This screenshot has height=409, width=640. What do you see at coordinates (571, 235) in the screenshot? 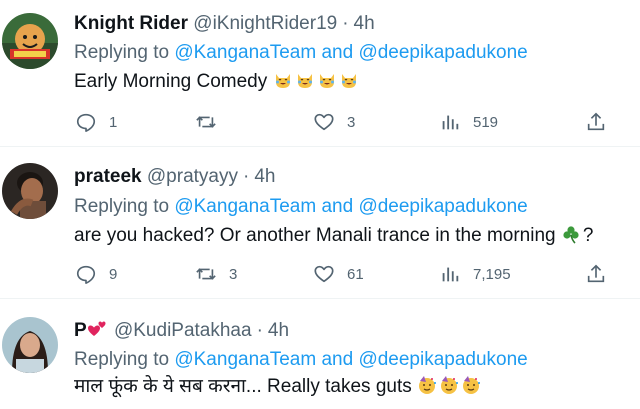
I see `shamrock-emoji` at bounding box center [571, 235].